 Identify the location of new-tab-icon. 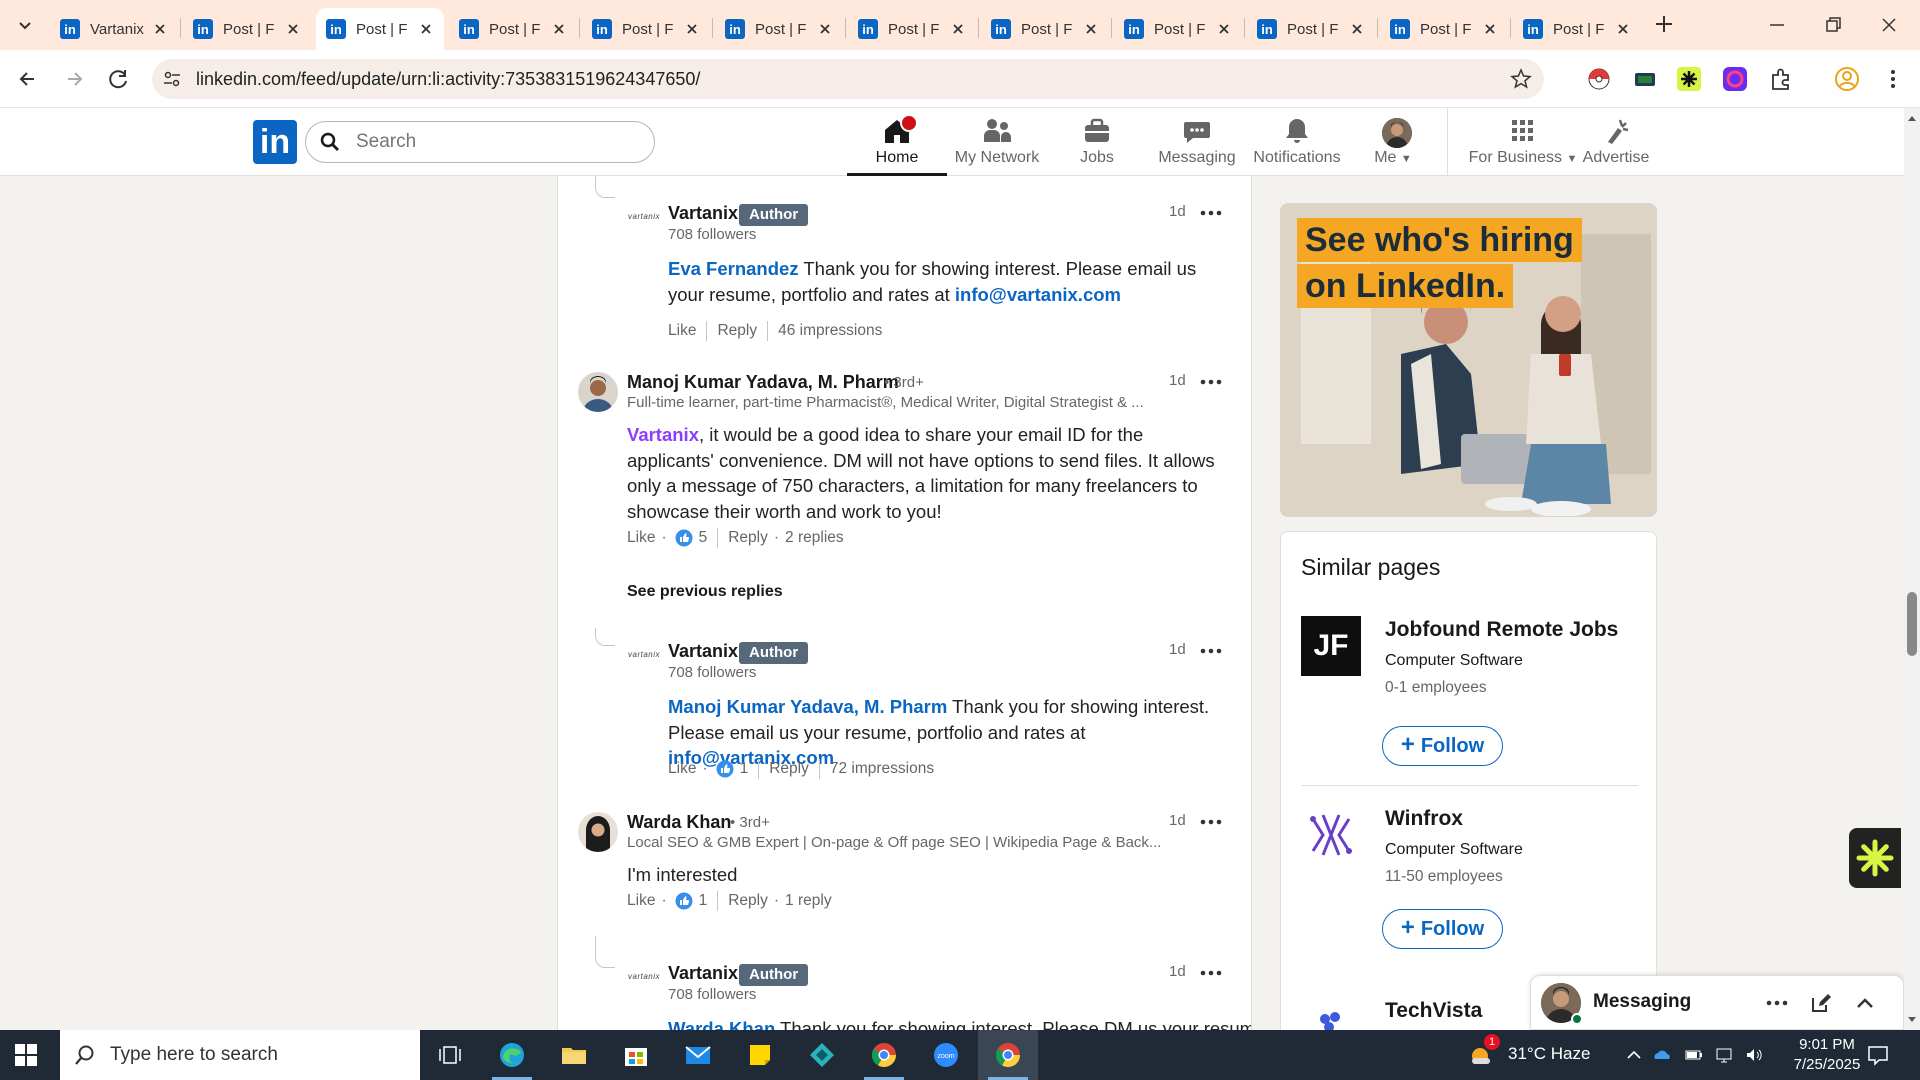
(1664, 24).